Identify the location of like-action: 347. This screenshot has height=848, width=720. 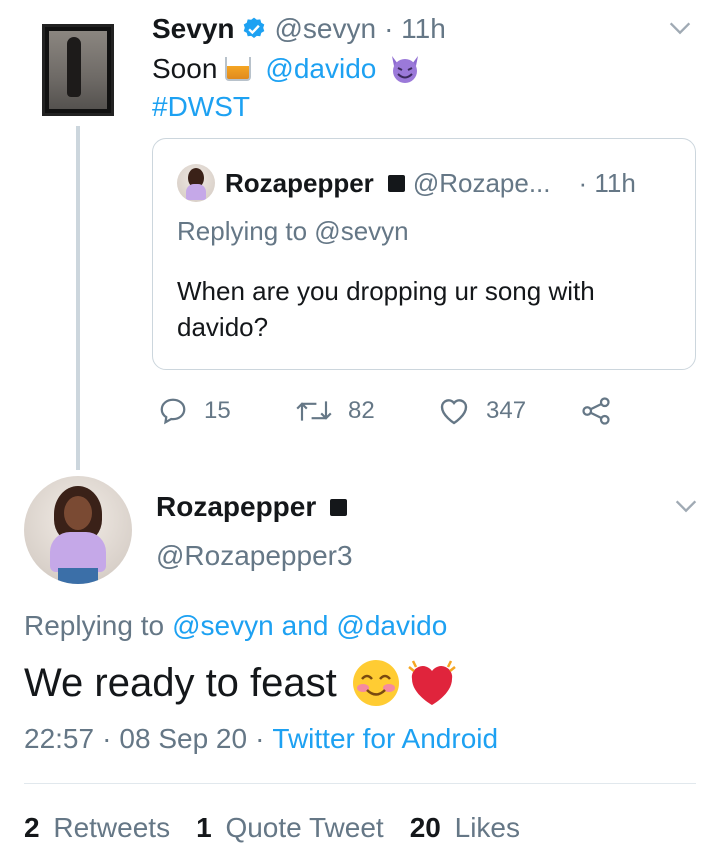
(482, 411).